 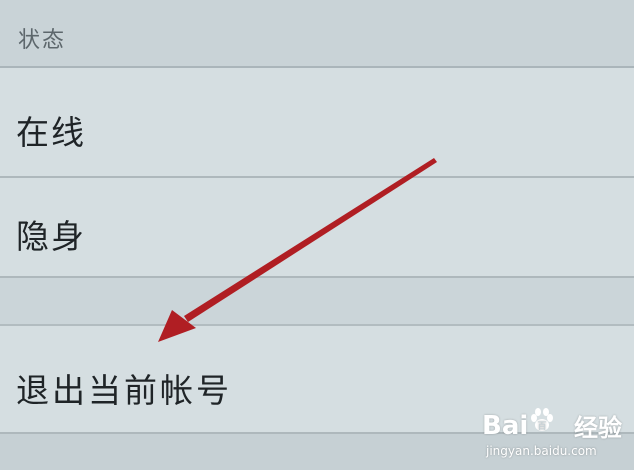 I want to click on baidu-logo: Bai 百, so click(x=520, y=423).